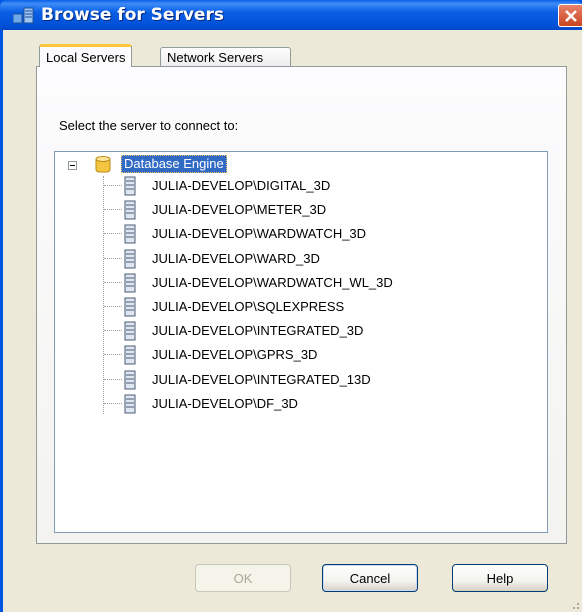  What do you see at coordinates (235, 355) in the screenshot?
I see `server-item-label: JULIA-DEVELOP\GPRS_3D` at bounding box center [235, 355].